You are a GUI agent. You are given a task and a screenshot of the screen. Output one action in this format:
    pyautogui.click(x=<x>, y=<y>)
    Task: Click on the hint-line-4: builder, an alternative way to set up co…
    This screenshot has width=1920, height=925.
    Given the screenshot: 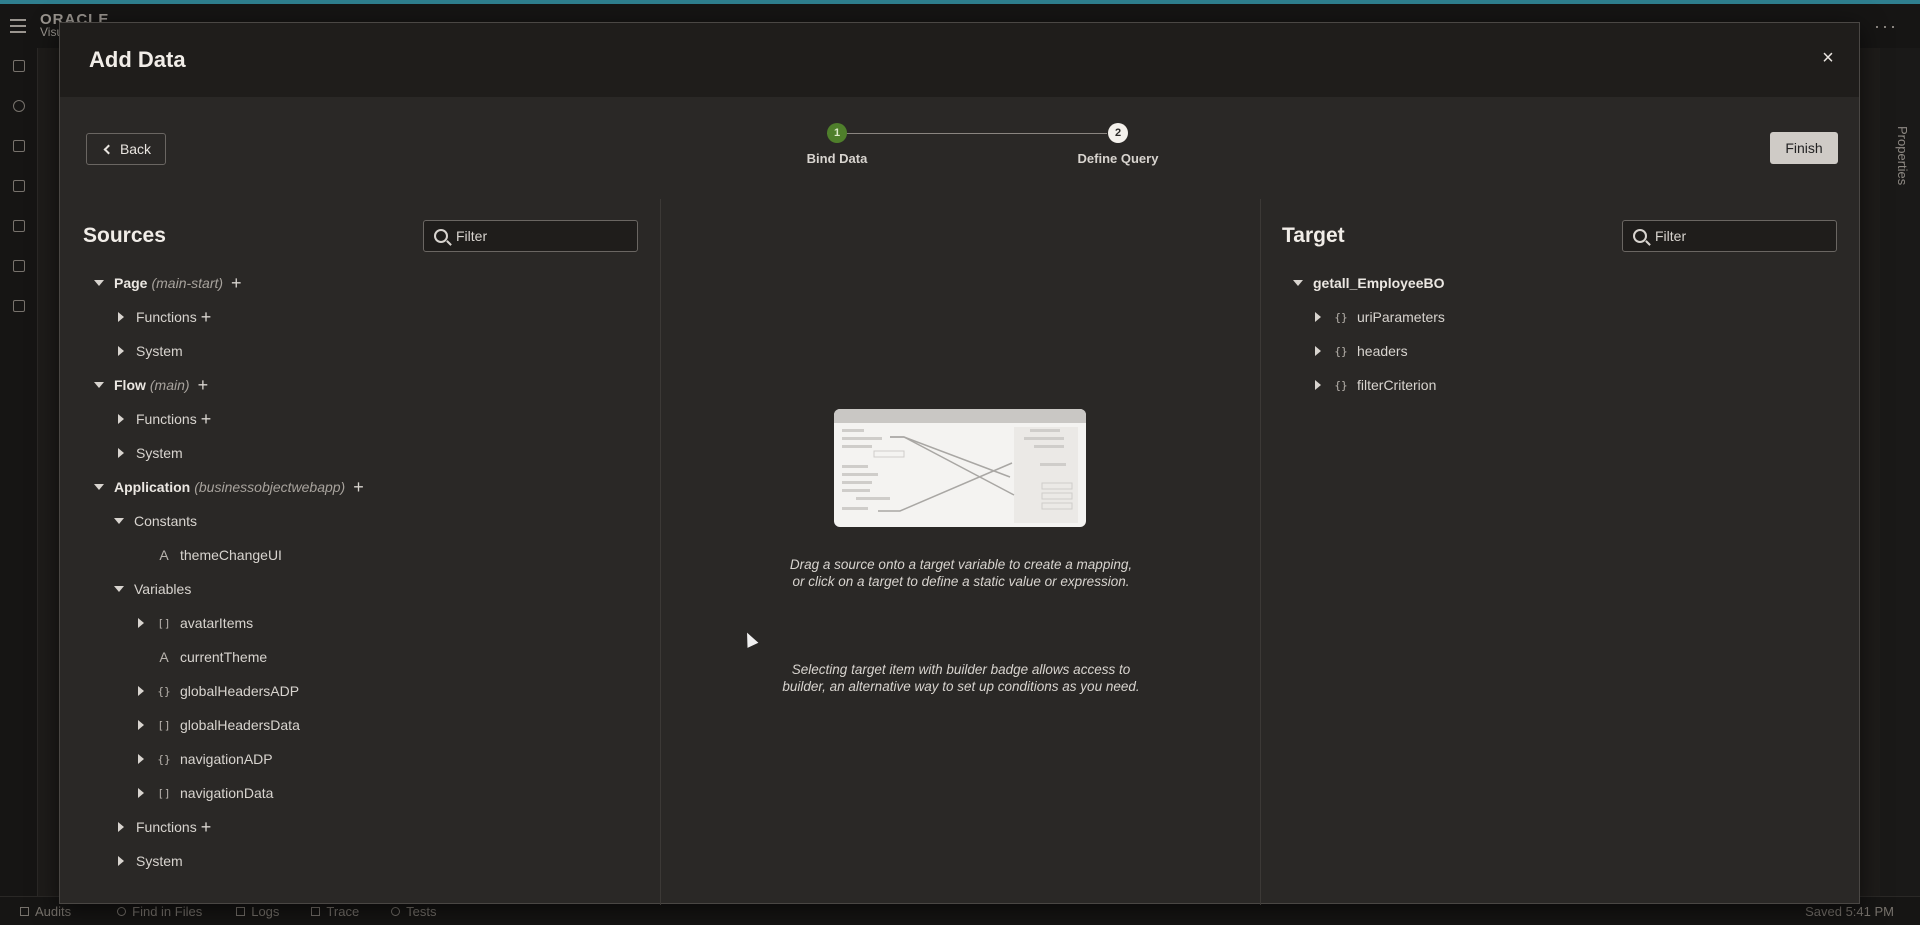 What is the action you would take?
    pyautogui.click(x=961, y=686)
    